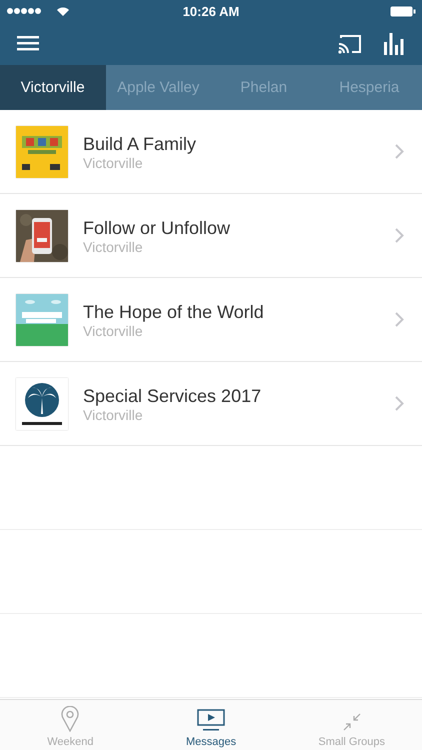 The width and height of the screenshot is (422, 750). What do you see at coordinates (403, 11) in the screenshot?
I see `battery-icon` at bounding box center [403, 11].